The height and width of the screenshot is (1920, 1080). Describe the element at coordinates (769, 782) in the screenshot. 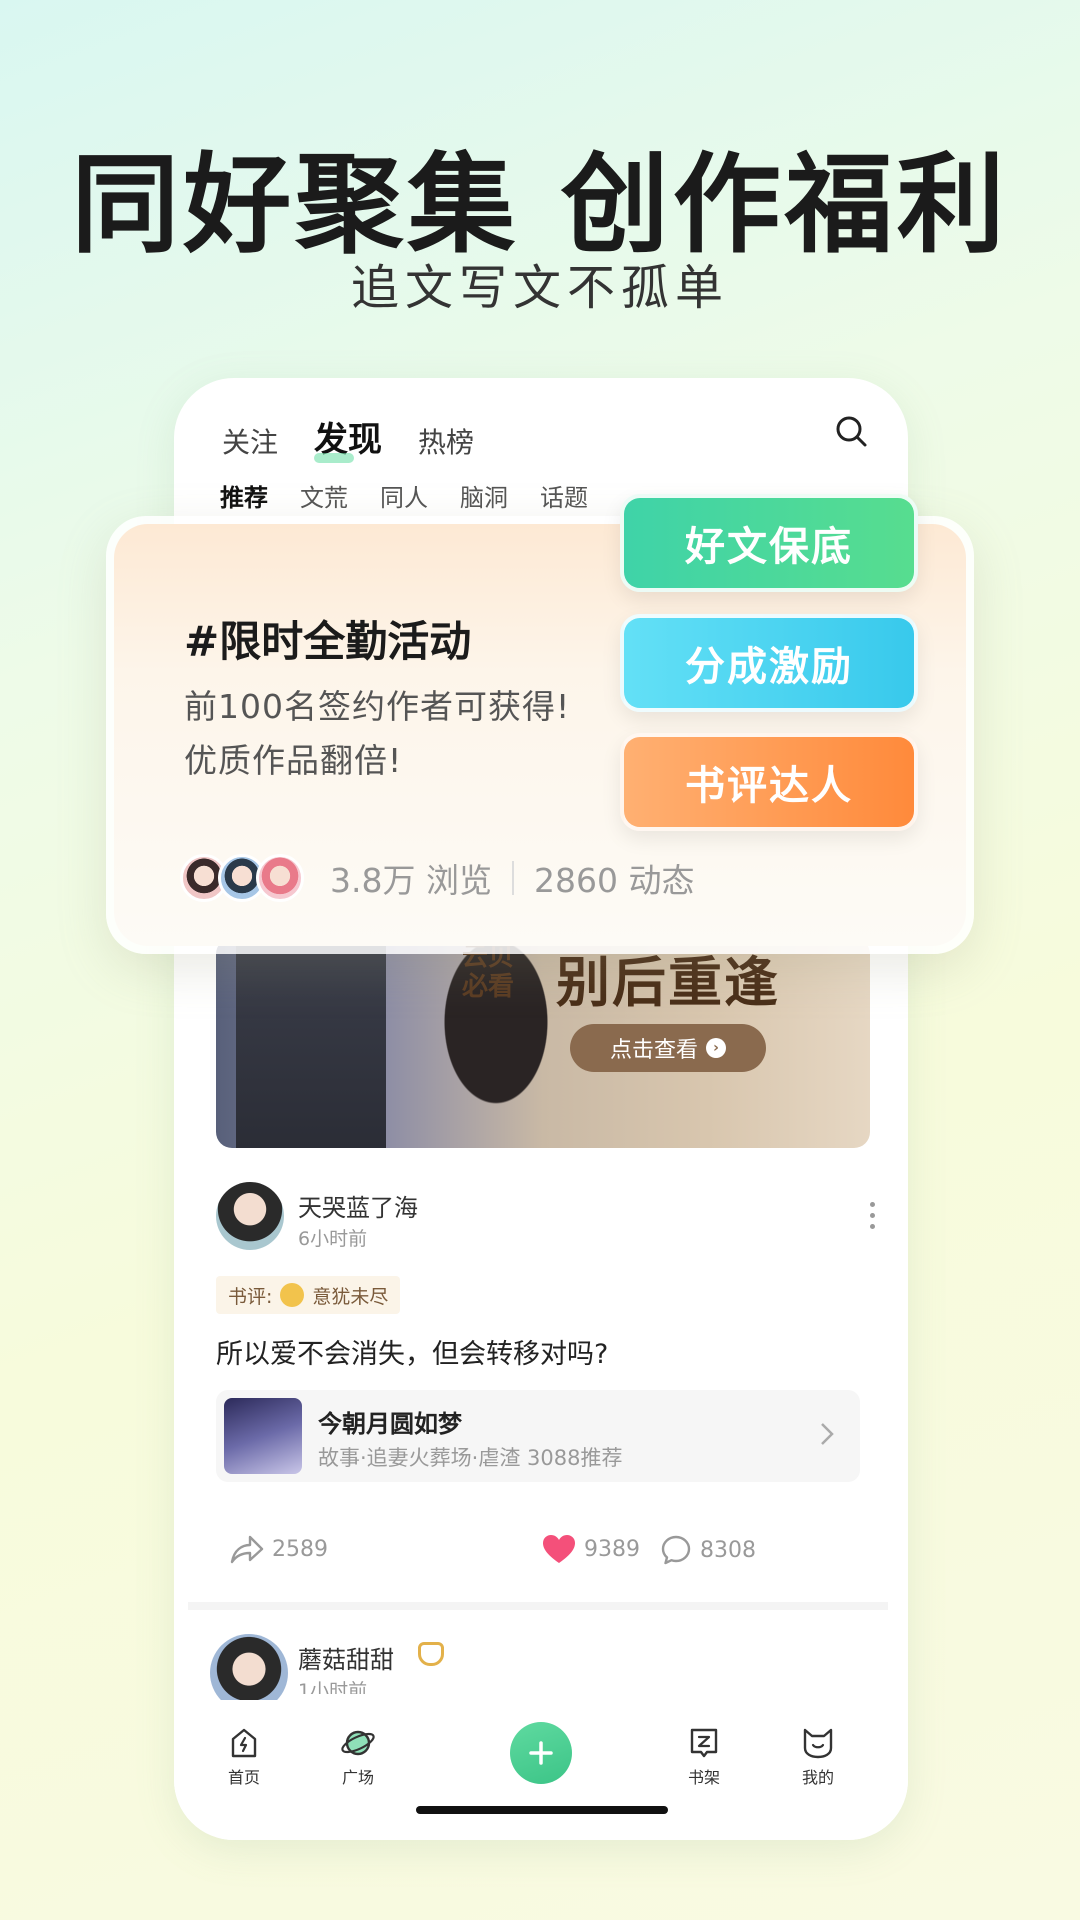

I see `pill-review-expert: 书评达人` at that location.